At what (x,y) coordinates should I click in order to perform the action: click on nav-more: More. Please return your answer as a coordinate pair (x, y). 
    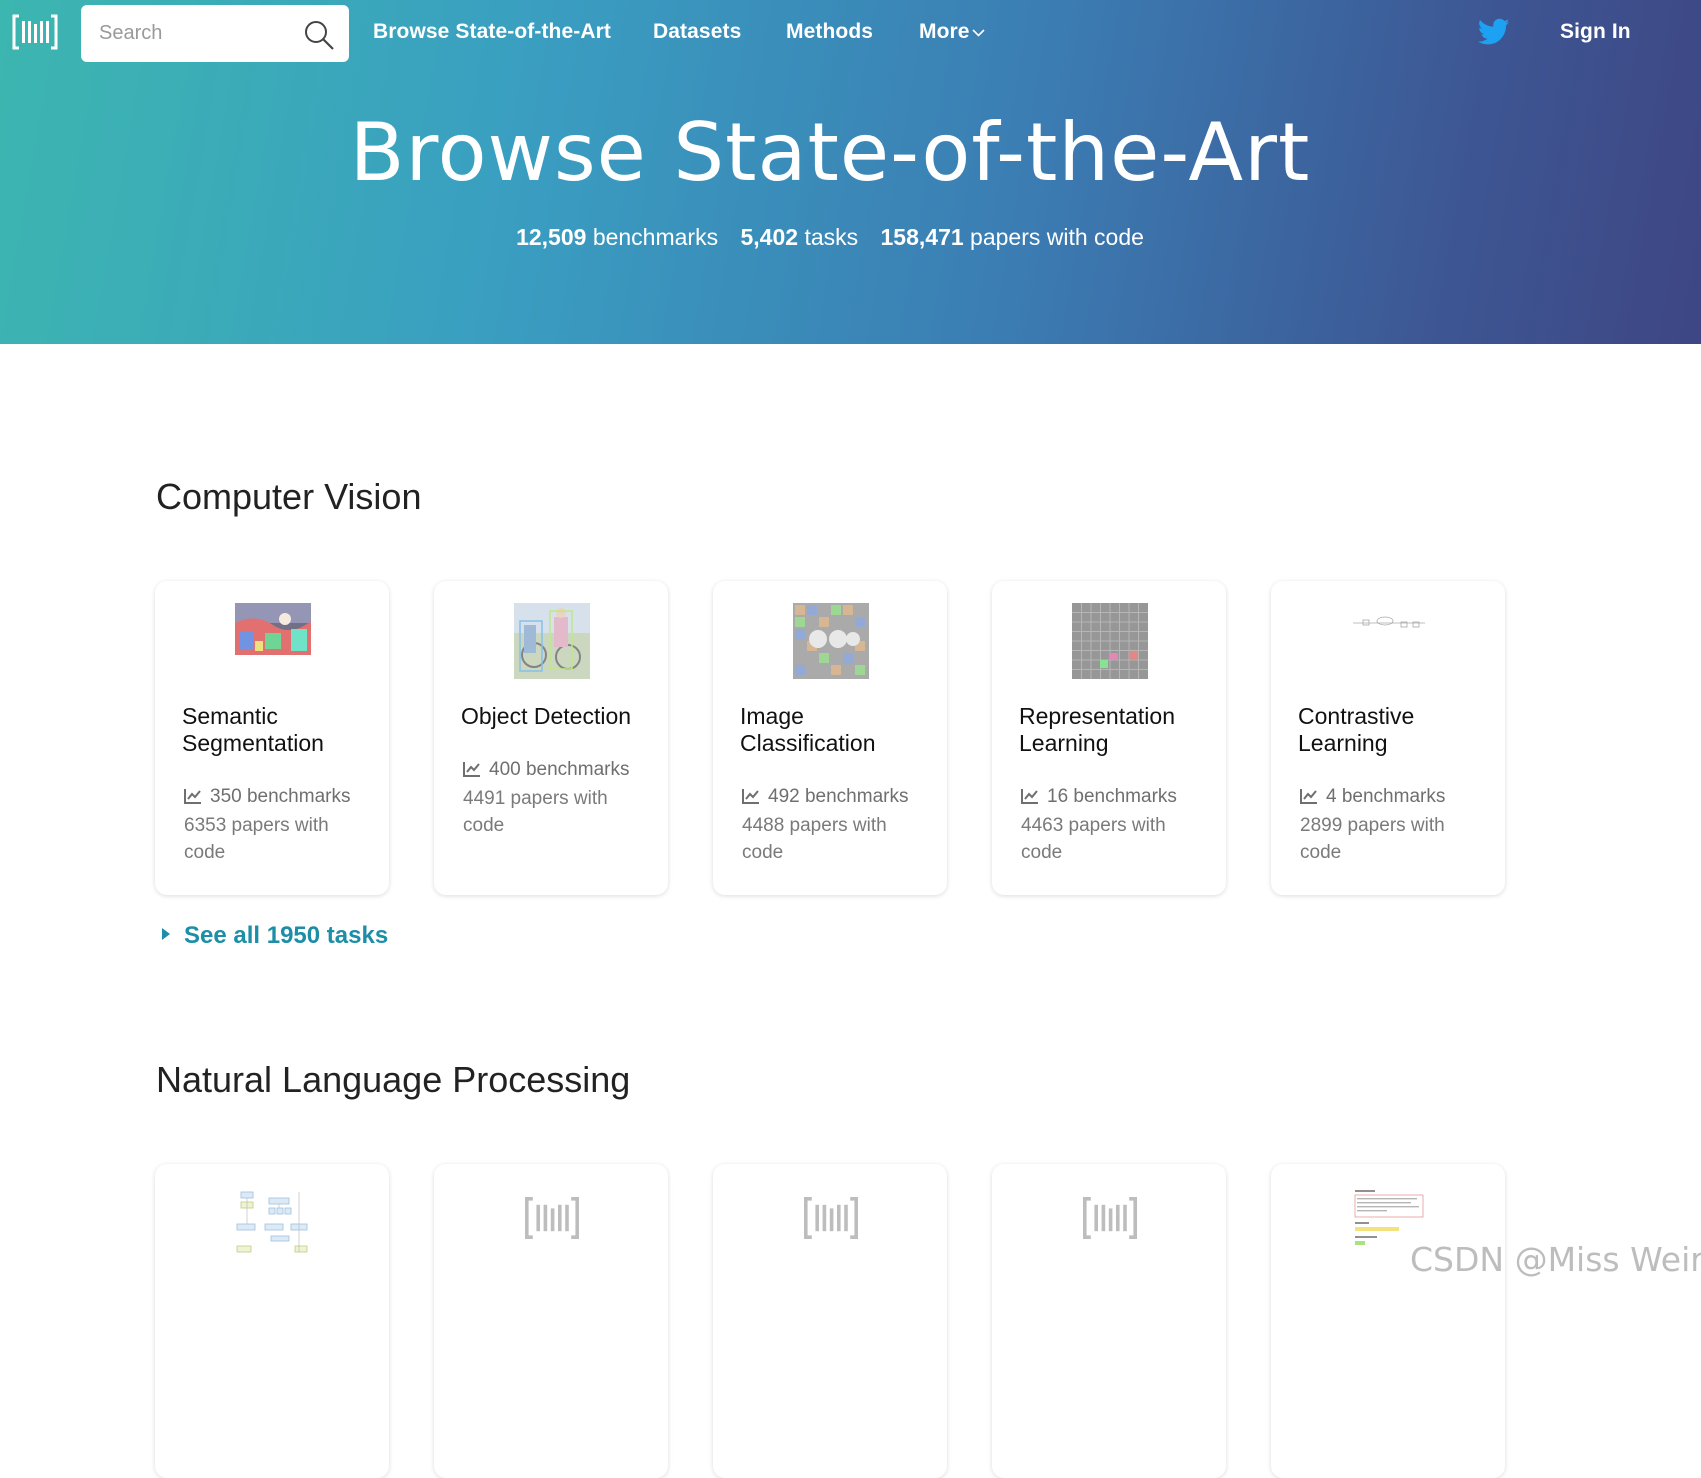
    Looking at the image, I should click on (952, 32).